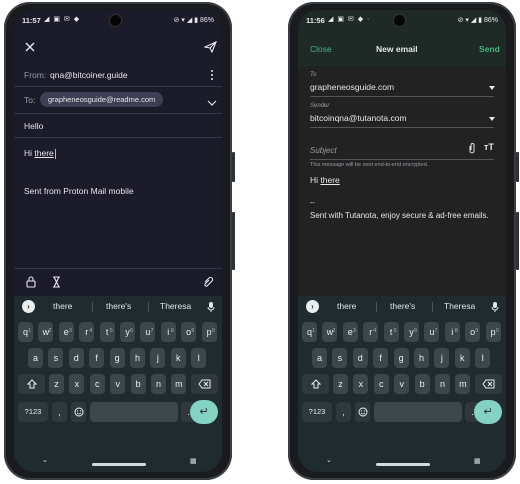  I want to click on text-format-icon: ᴛT, so click(489, 147).